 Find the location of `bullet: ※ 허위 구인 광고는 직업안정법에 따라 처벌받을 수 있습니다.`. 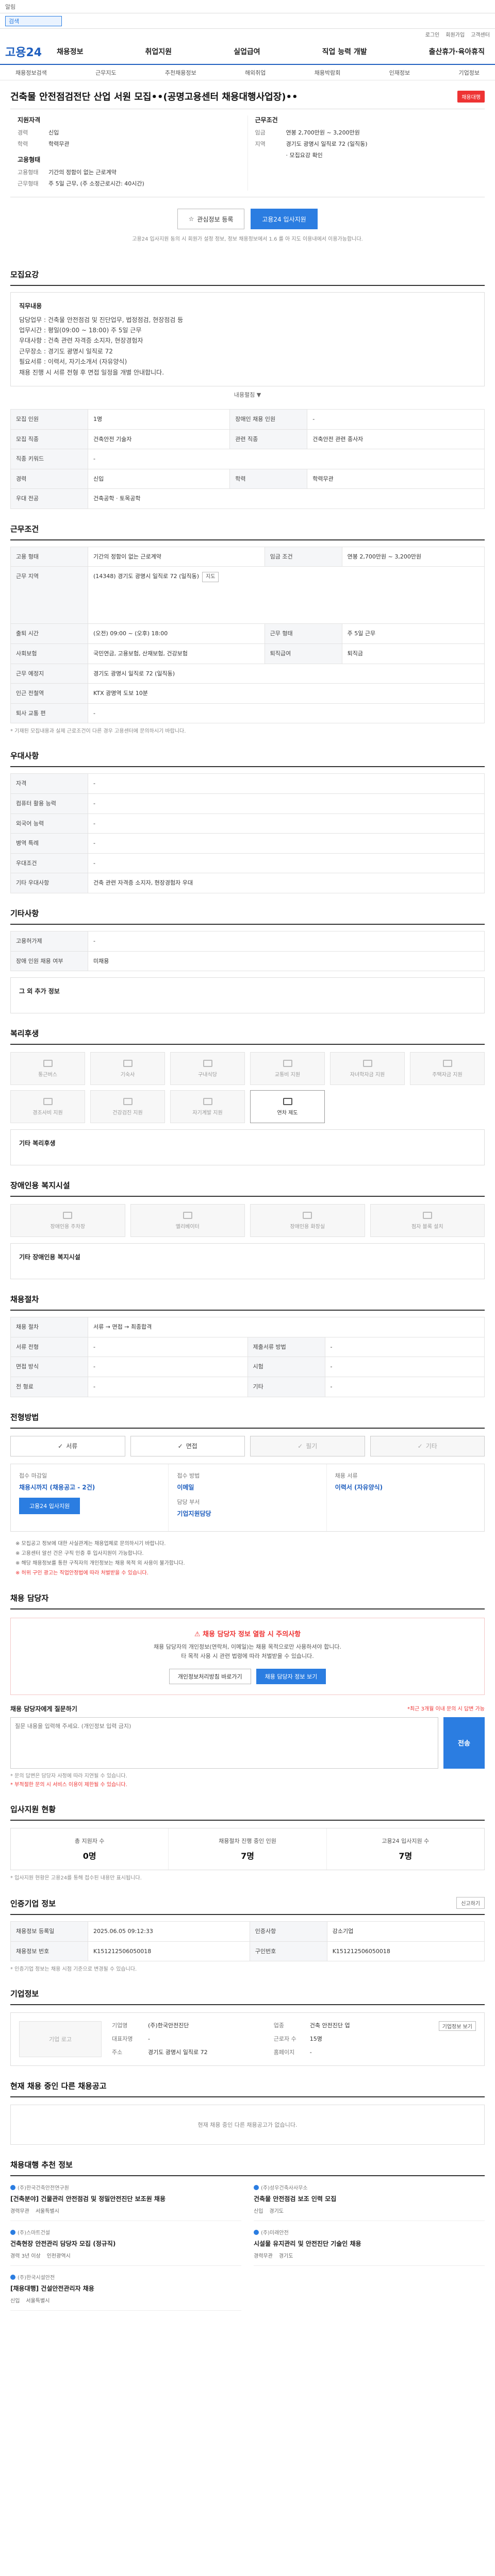

bullet: ※ 허위 구인 광고는 직업안정법에 따라 처벌받을 수 있습니다. is located at coordinates (81, 1573).